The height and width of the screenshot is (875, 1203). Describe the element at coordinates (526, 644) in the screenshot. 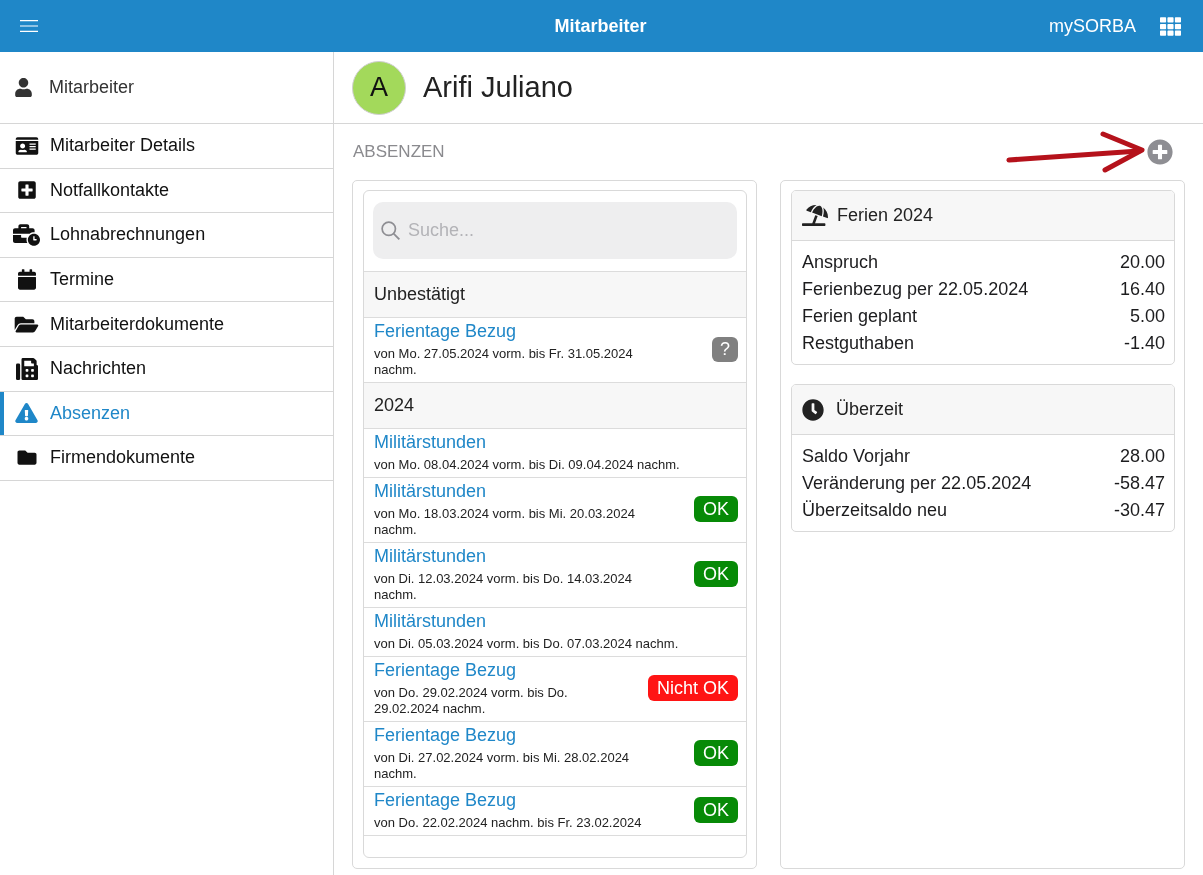

I see `absence-period: von Di. 05.03.2024 vorm. bis Do. 07.03.2024 nachm.` at that location.